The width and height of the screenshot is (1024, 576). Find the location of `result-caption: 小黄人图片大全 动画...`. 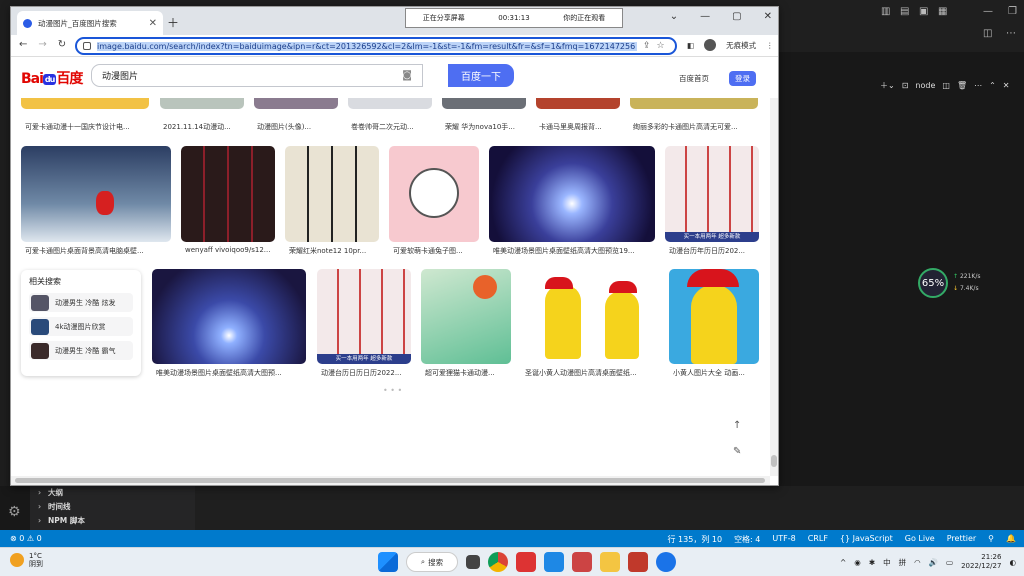

result-caption: 小黄人图片大全 动画... is located at coordinates (716, 373).